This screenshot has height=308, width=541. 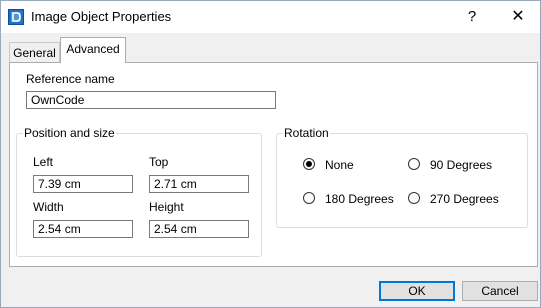 What do you see at coordinates (309, 164) in the screenshot?
I see `rotation-none-radio` at bounding box center [309, 164].